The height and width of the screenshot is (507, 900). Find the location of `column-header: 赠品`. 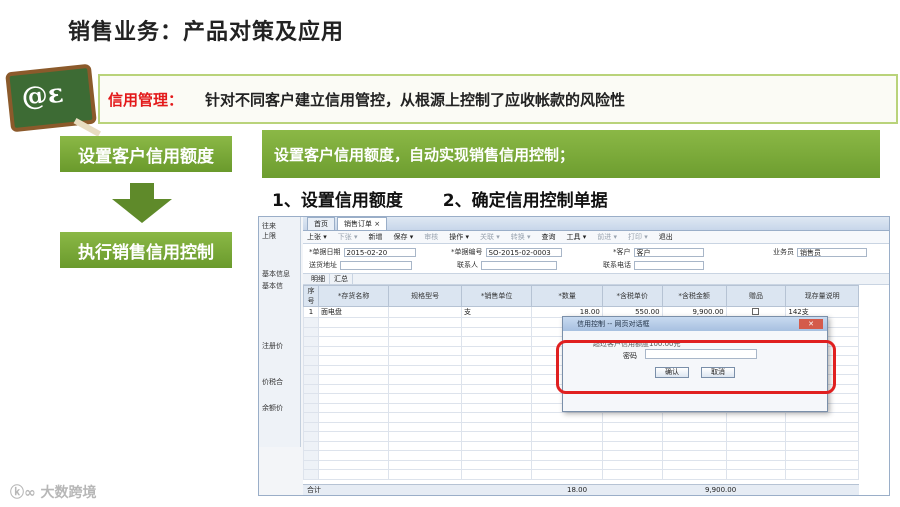

column-header: 赠品 is located at coordinates (756, 296).